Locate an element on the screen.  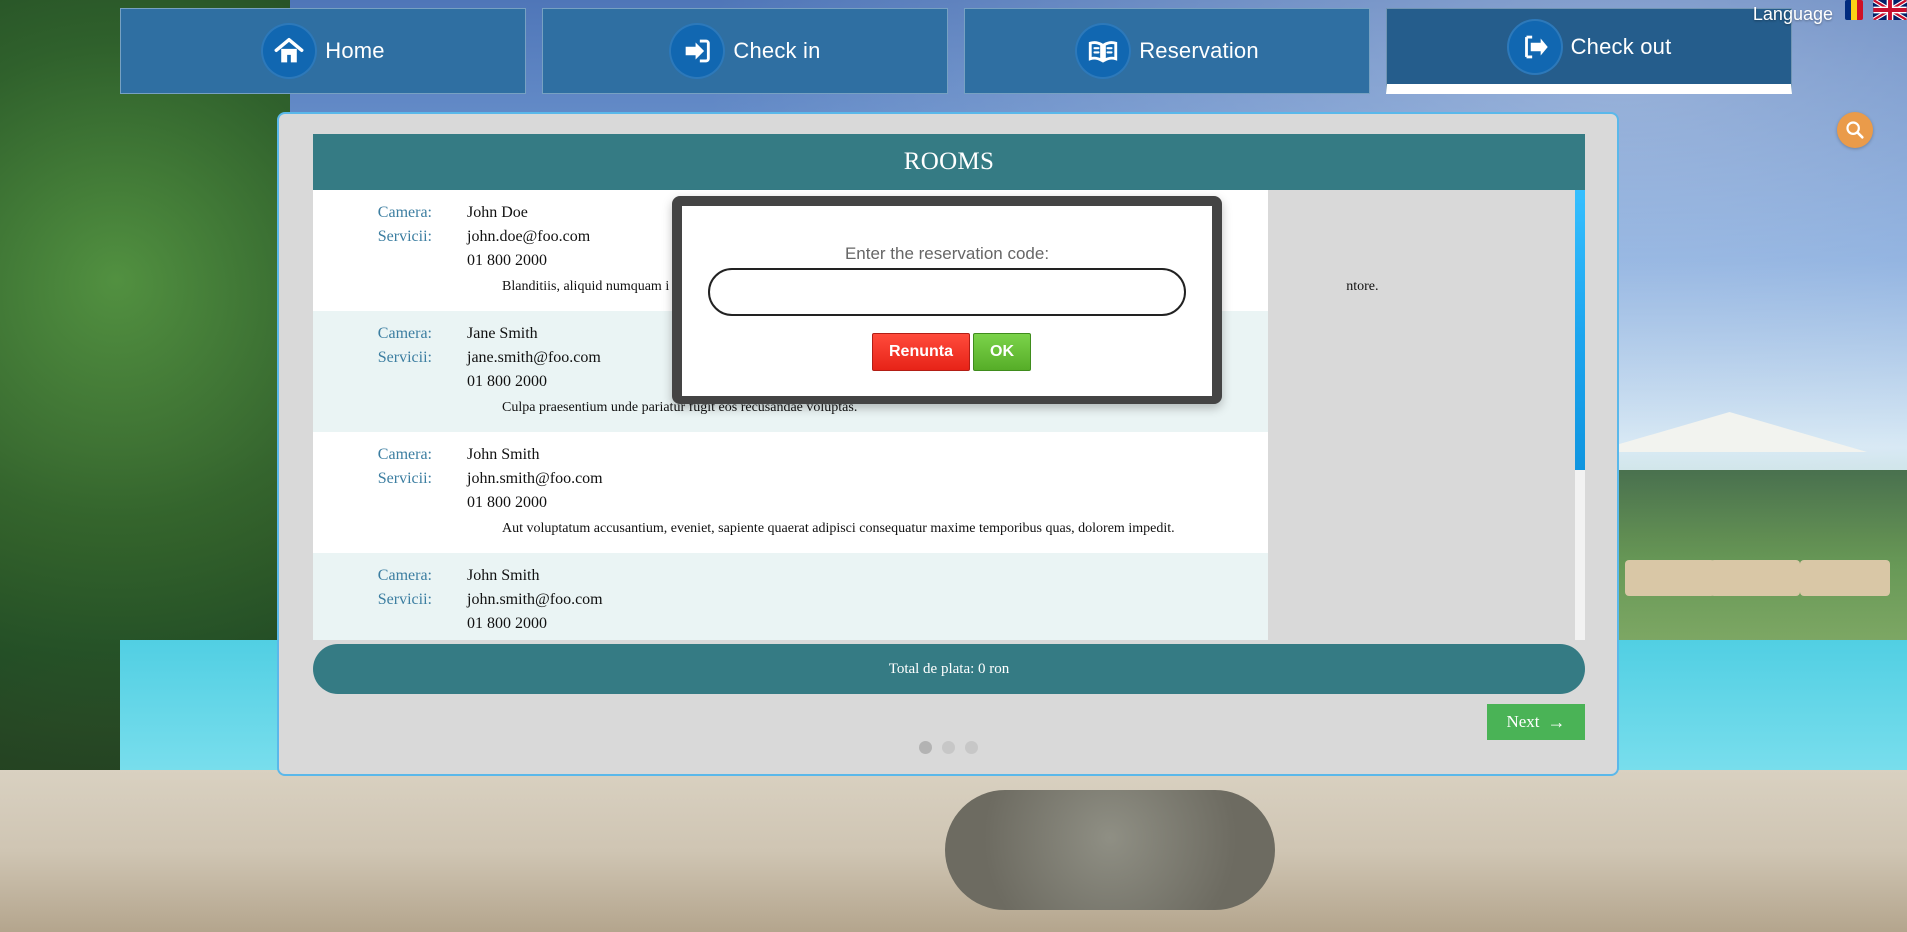
home-icon is located at coordinates (289, 51).